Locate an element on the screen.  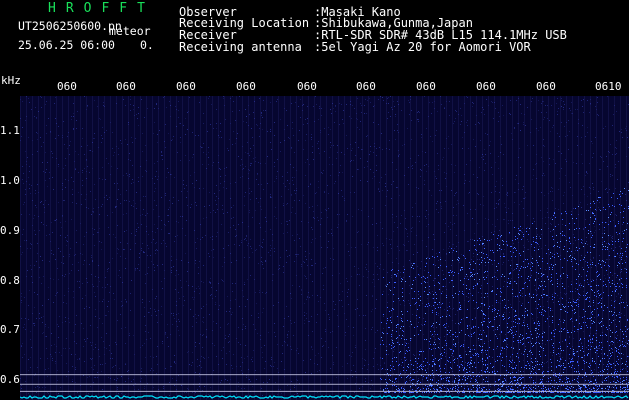
y-tick-label: 0.6 is located at coordinates (10, 379).